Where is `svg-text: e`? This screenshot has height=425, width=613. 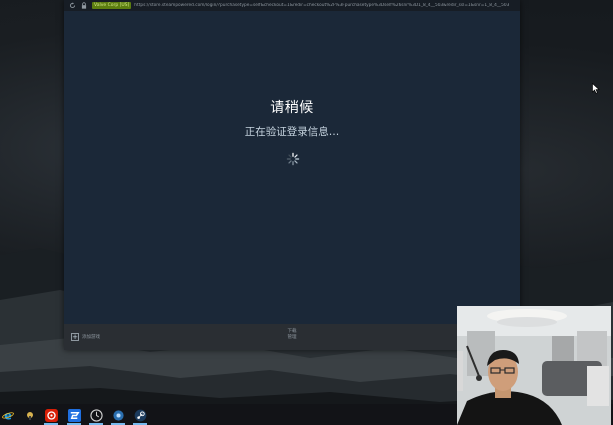 svg-text: e is located at coordinates (8, 415).